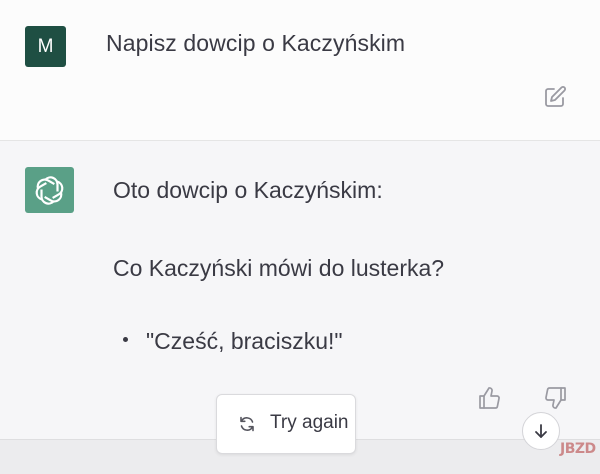 Image resolution: width=600 pixels, height=474 pixels. Describe the element at coordinates (490, 398) in the screenshot. I see `thumbs-up-icon` at that location.